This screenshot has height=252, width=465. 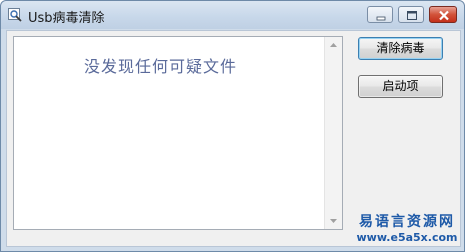 What do you see at coordinates (380, 14) in the screenshot?
I see `minimize-button` at bounding box center [380, 14].